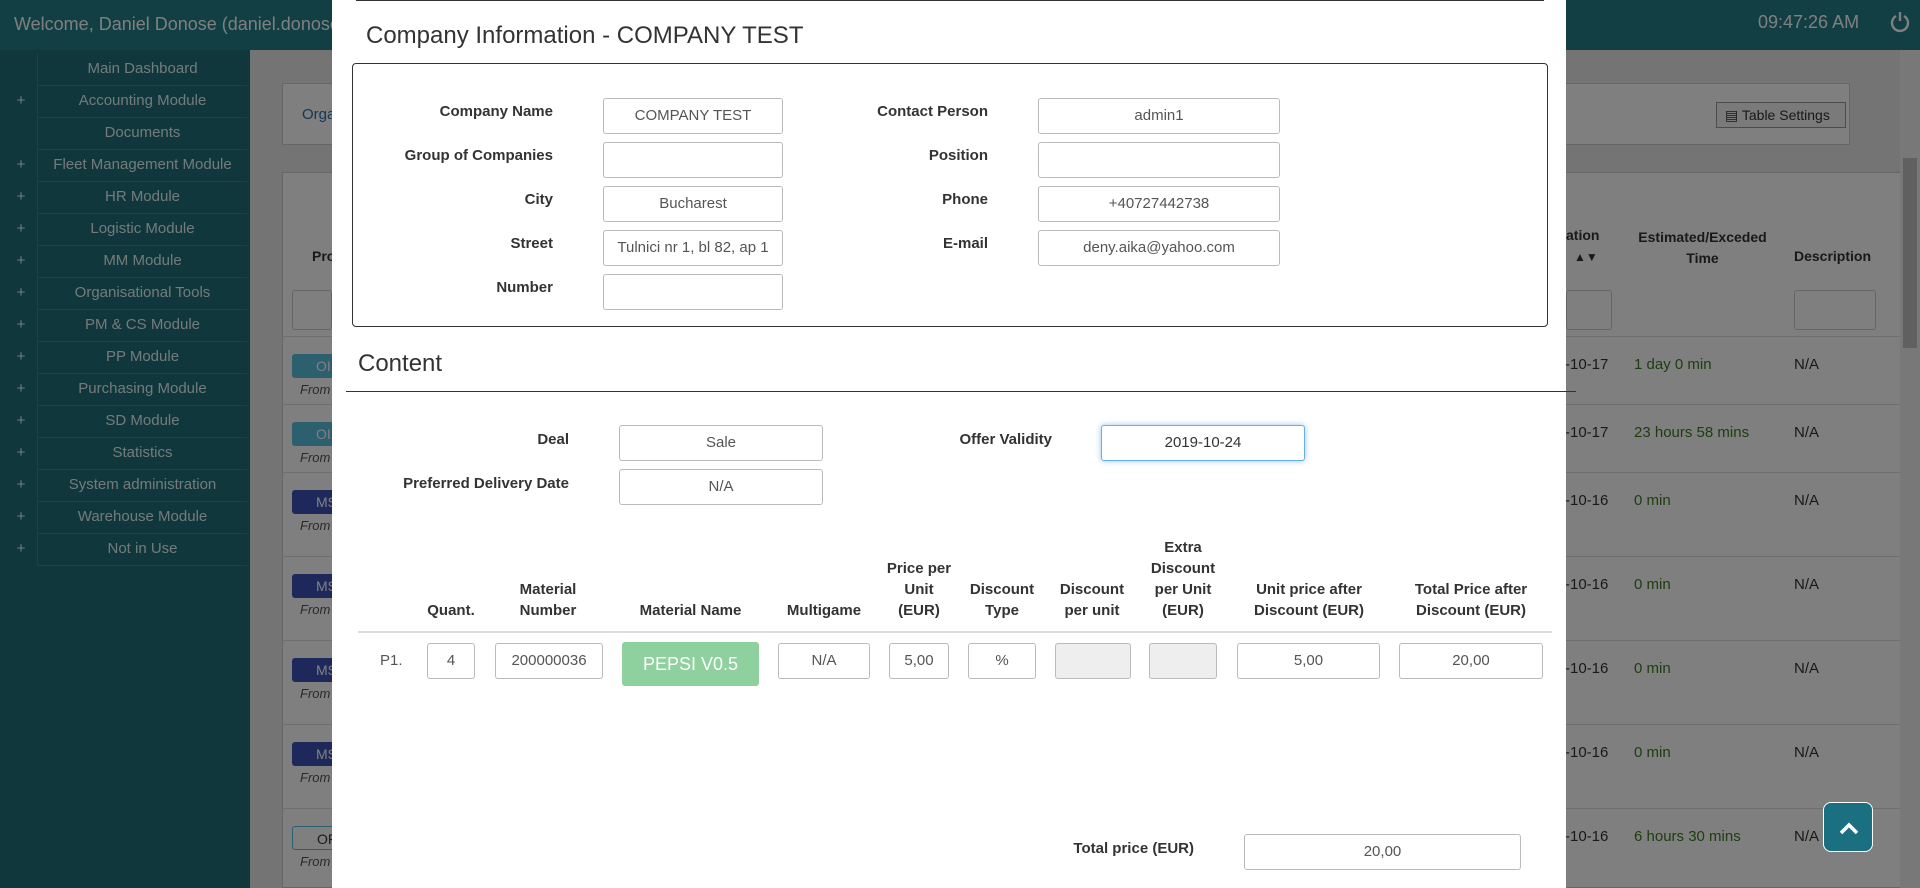  I want to click on row-label: P1., so click(391, 660).